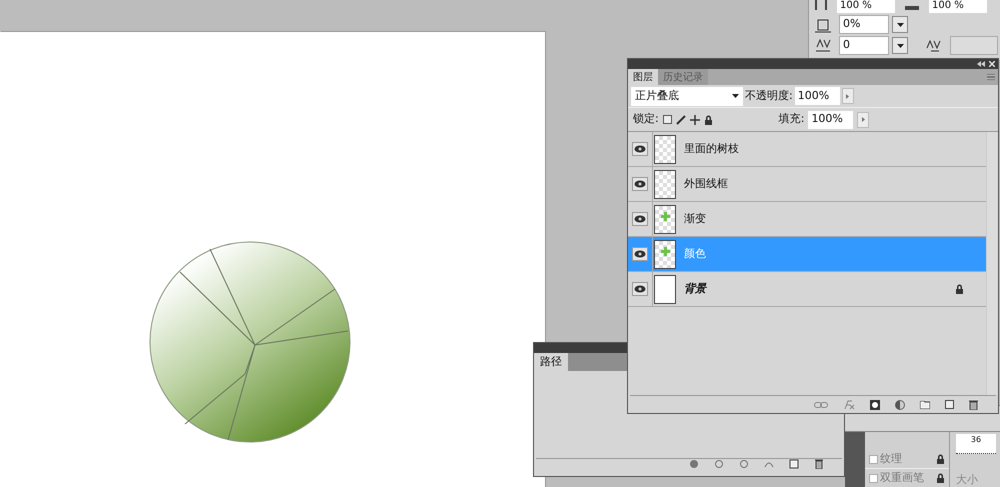 This screenshot has width=1000, height=487. I want to click on brush-icon, so click(681, 119).